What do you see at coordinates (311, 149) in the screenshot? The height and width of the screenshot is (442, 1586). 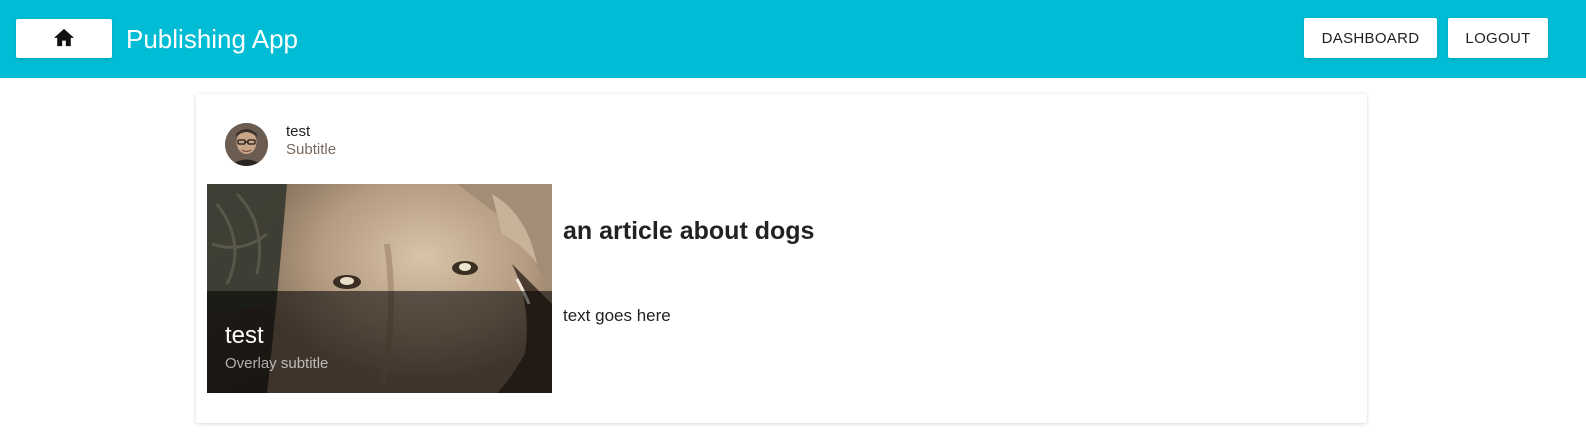 I see `card-header-subtitle: Subtitle` at bounding box center [311, 149].